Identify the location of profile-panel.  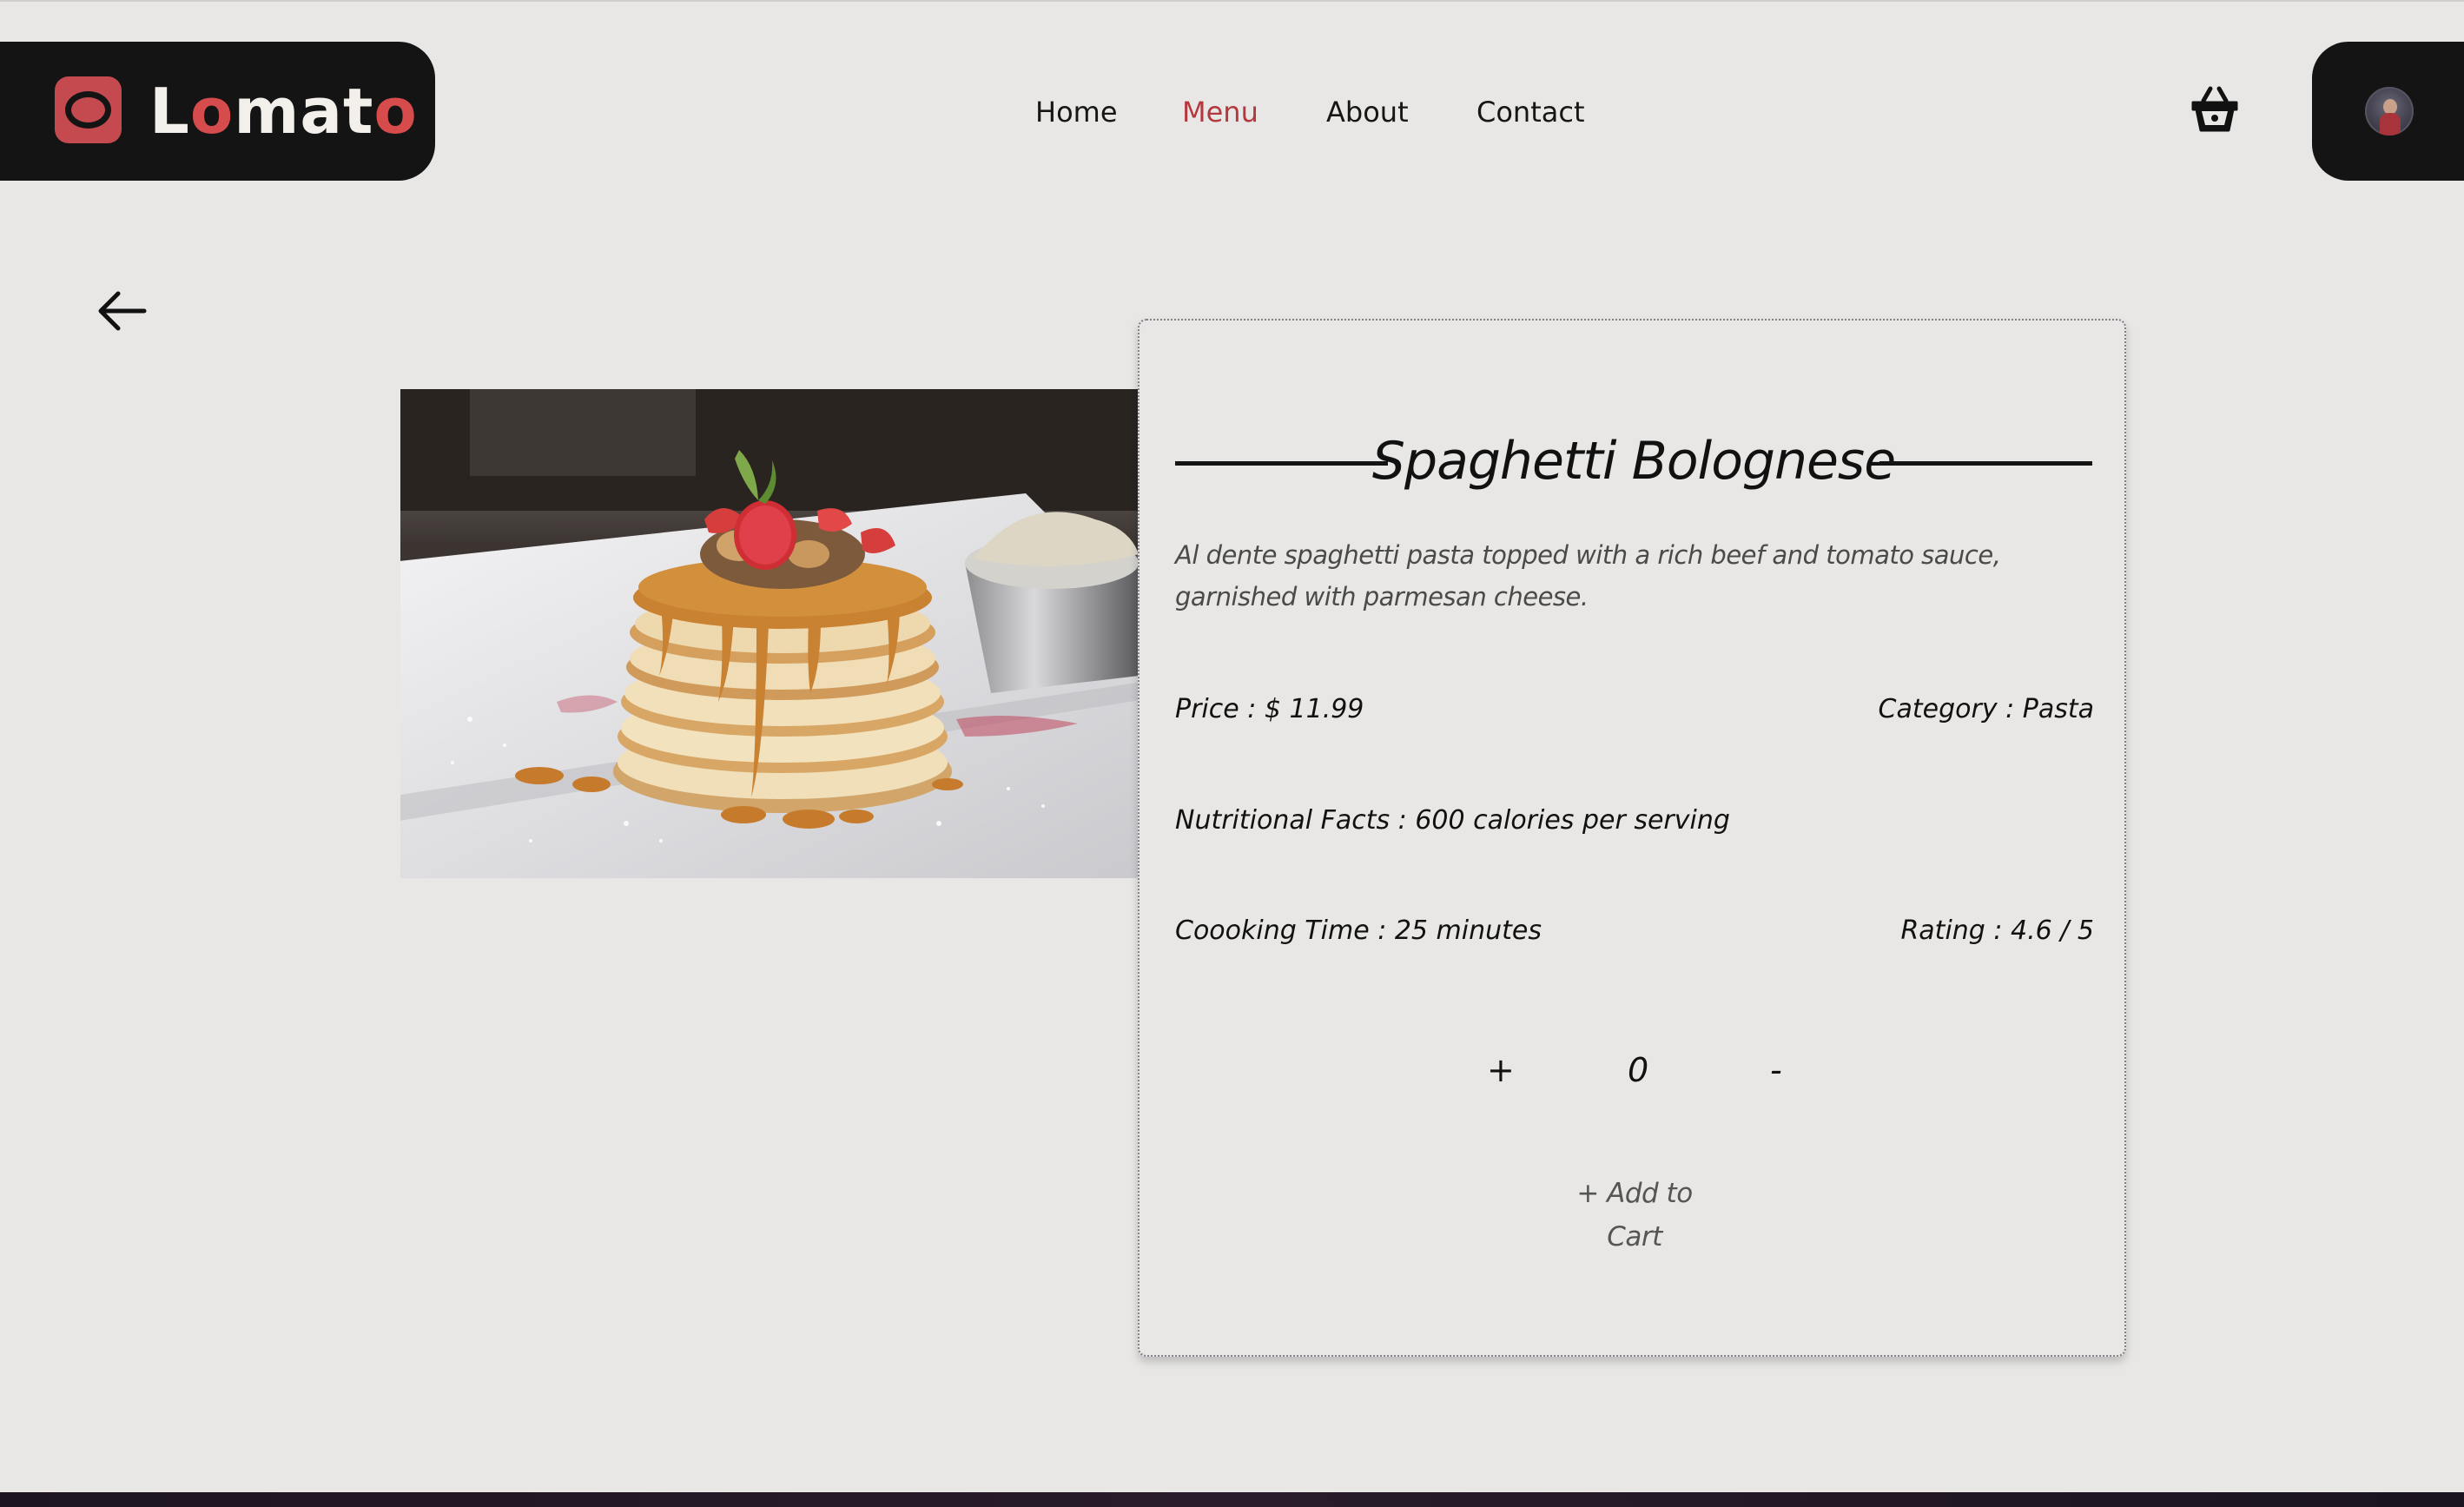
(2388, 112).